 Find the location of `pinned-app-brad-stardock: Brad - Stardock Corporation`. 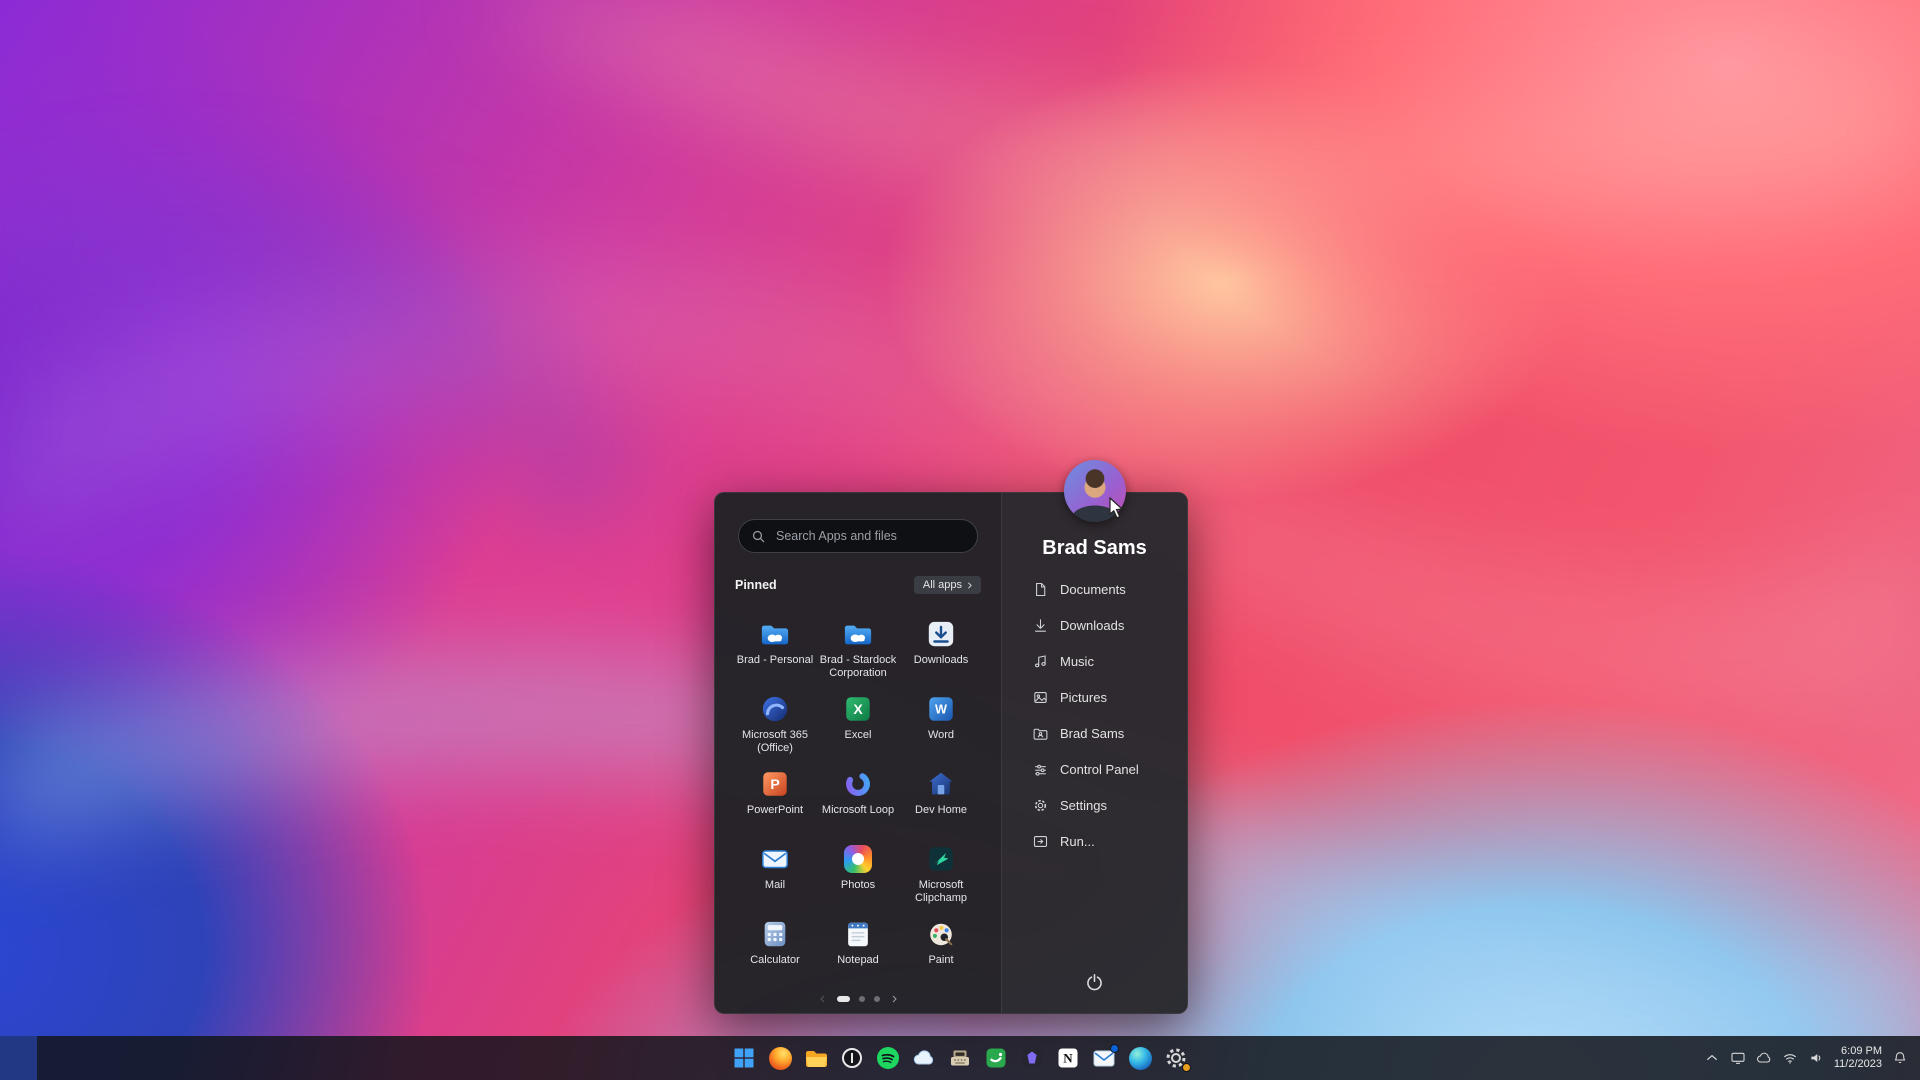

pinned-app-brad-stardock: Brad - Stardock Corporation is located at coordinates (858, 652).